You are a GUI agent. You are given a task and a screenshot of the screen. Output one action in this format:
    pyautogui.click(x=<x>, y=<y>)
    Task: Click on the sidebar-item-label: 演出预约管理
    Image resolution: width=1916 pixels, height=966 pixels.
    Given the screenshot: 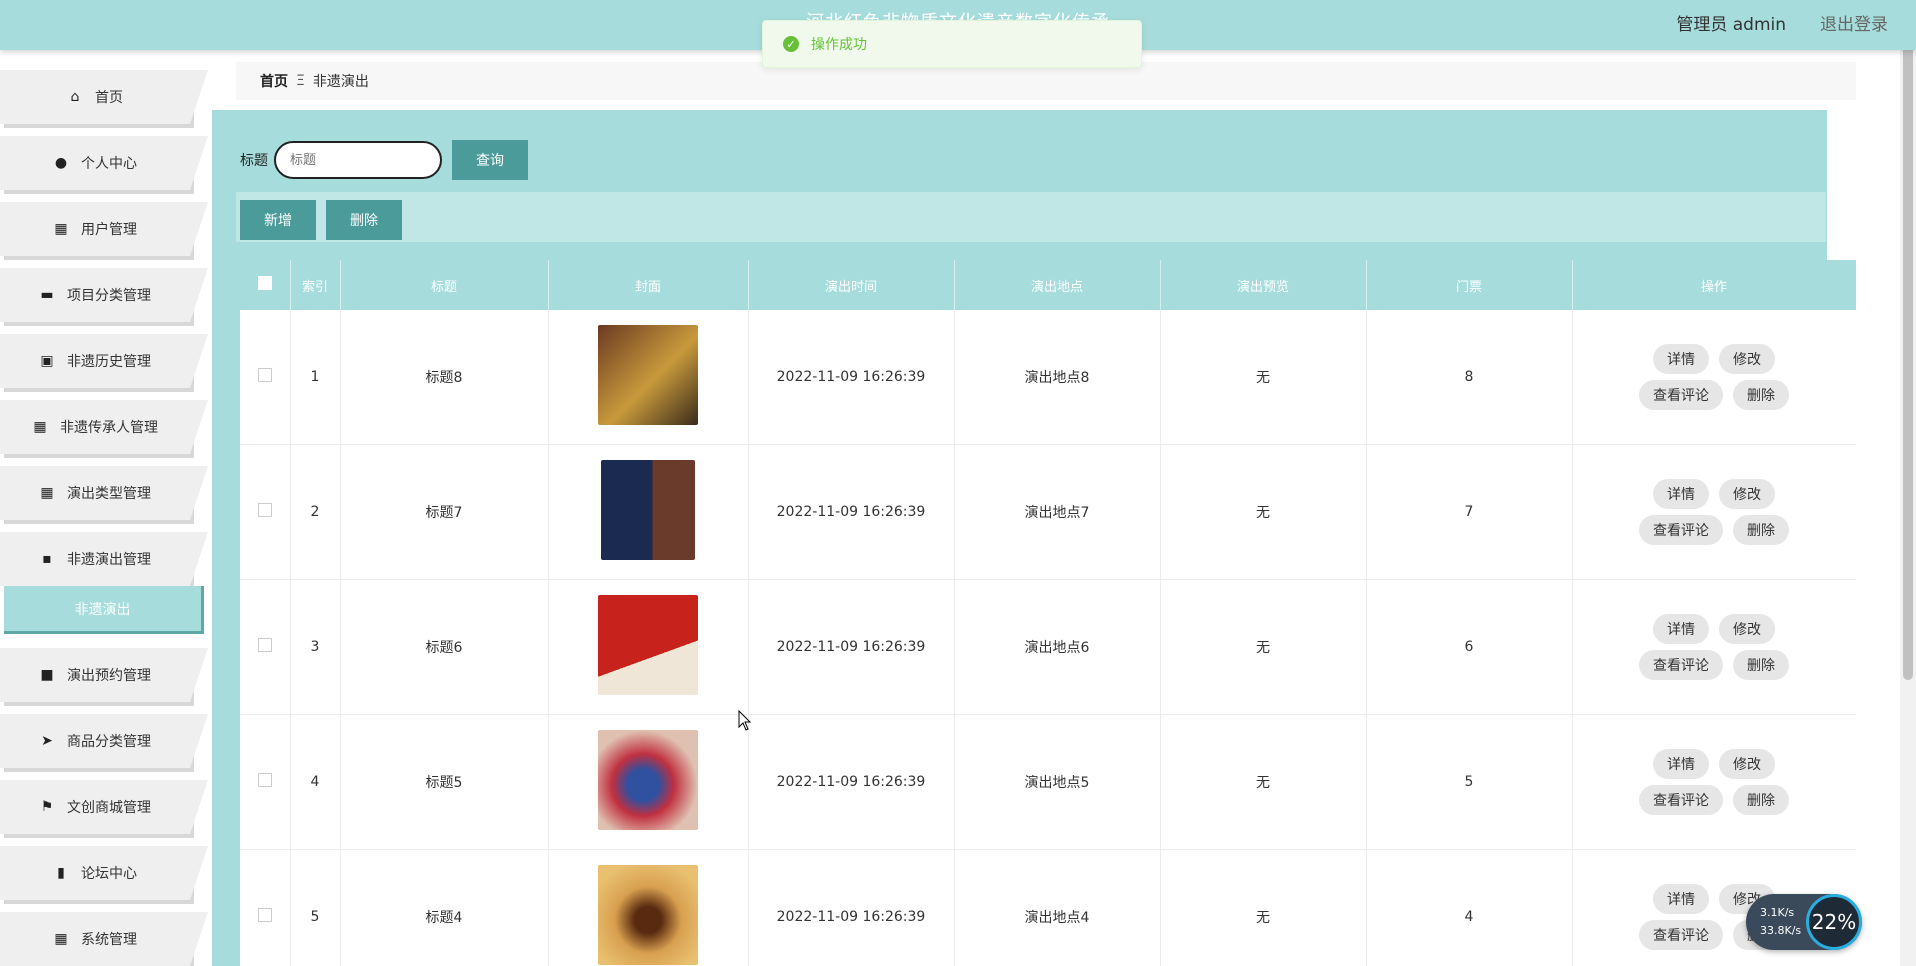 What is the action you would take?
    pyautogui.click(x=109, y=676)
    